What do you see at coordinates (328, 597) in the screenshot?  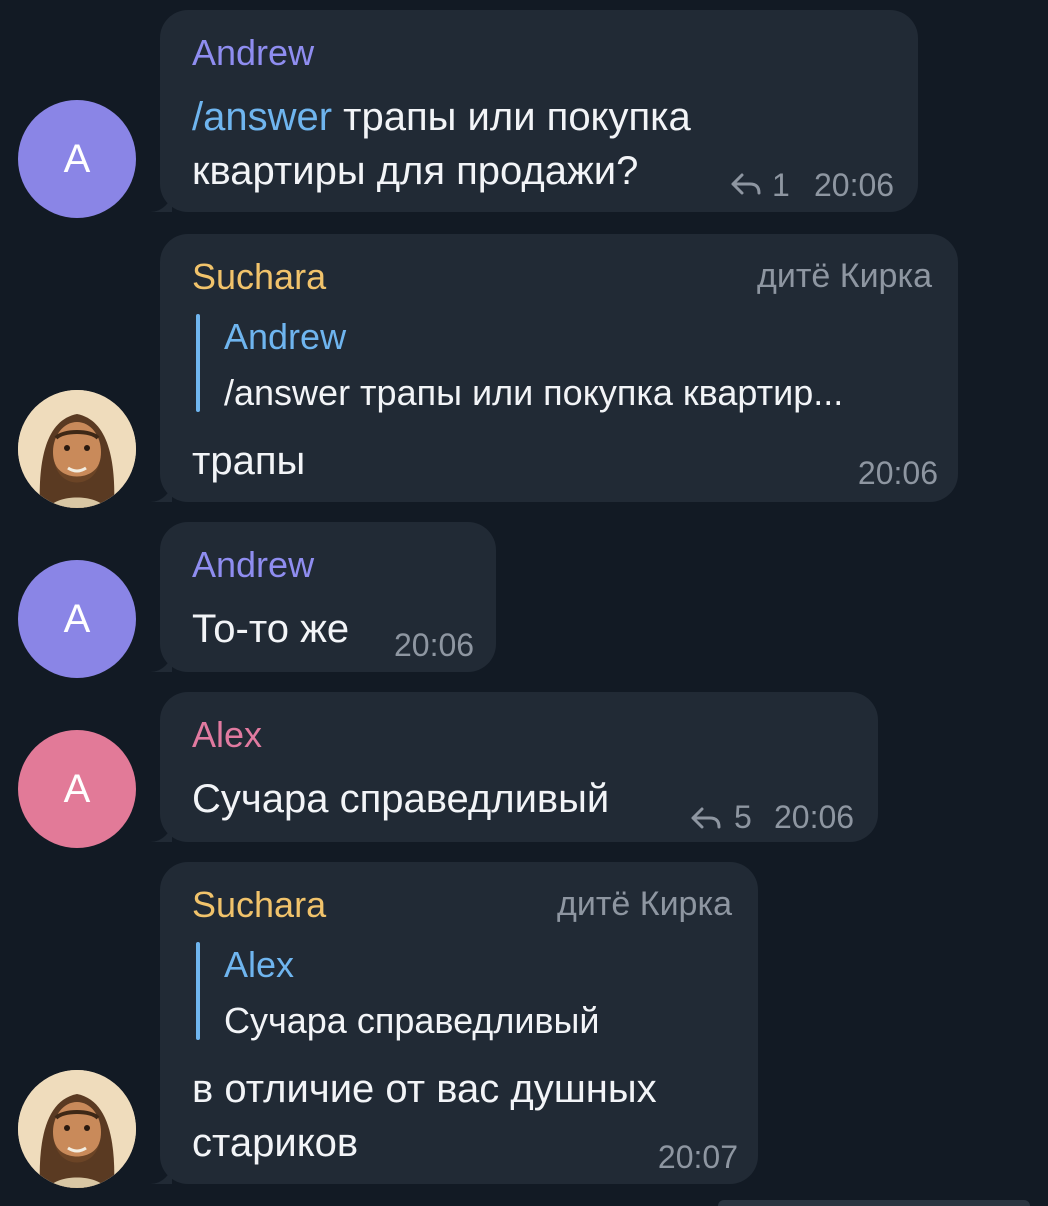 I see `message-bubble: Andrew То-то же 20:06` at bounding box center [328, 597].